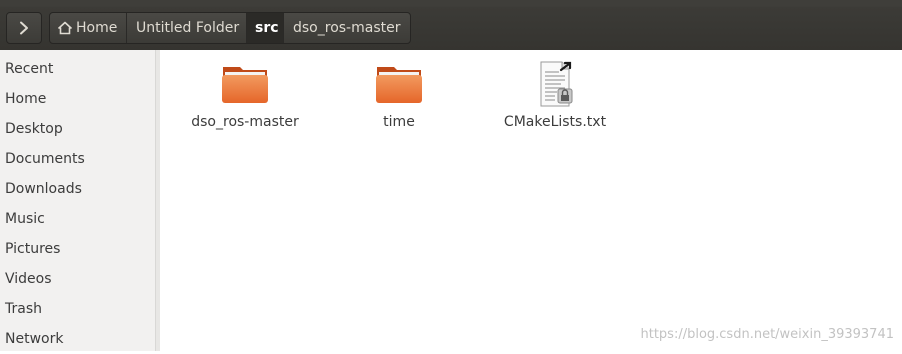  Describe the element at coordinates (767, 334) in the screenshot. I see `watermark: https://blog.csdn.net/weixin_39393741` at that location.